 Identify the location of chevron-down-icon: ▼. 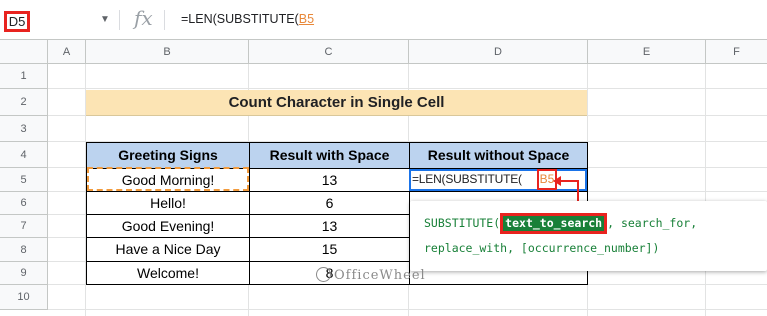
(105, 19).